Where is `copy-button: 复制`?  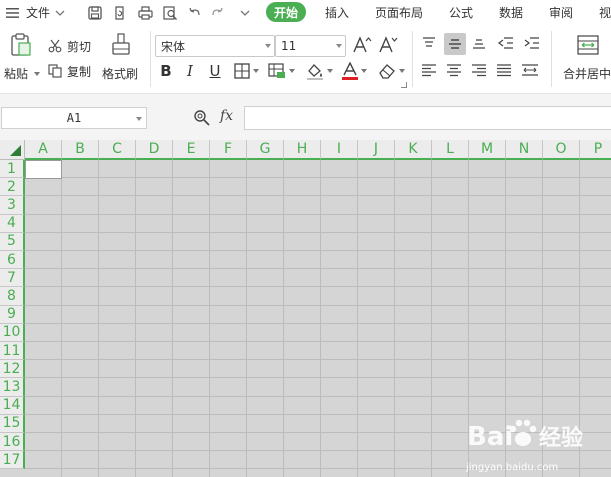
copy-button: 复制 is located at coordinates (69, 71).